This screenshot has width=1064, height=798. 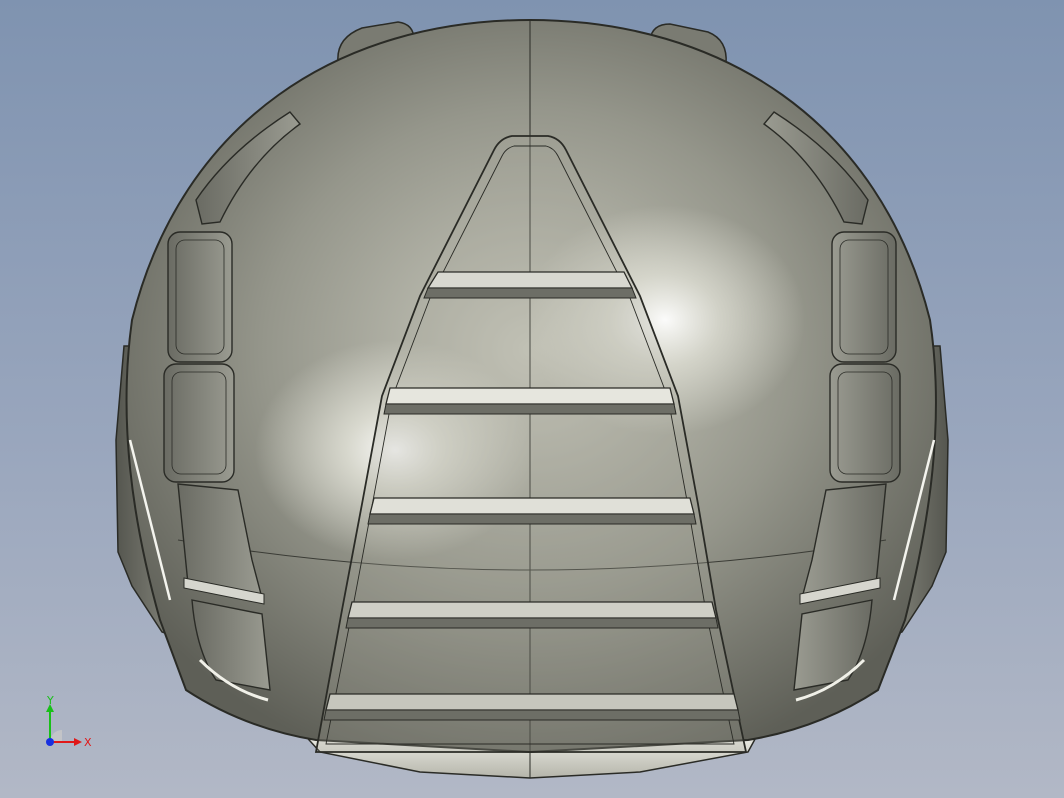 I want to click on x-axis-label: X, so click(x=88, y=742).